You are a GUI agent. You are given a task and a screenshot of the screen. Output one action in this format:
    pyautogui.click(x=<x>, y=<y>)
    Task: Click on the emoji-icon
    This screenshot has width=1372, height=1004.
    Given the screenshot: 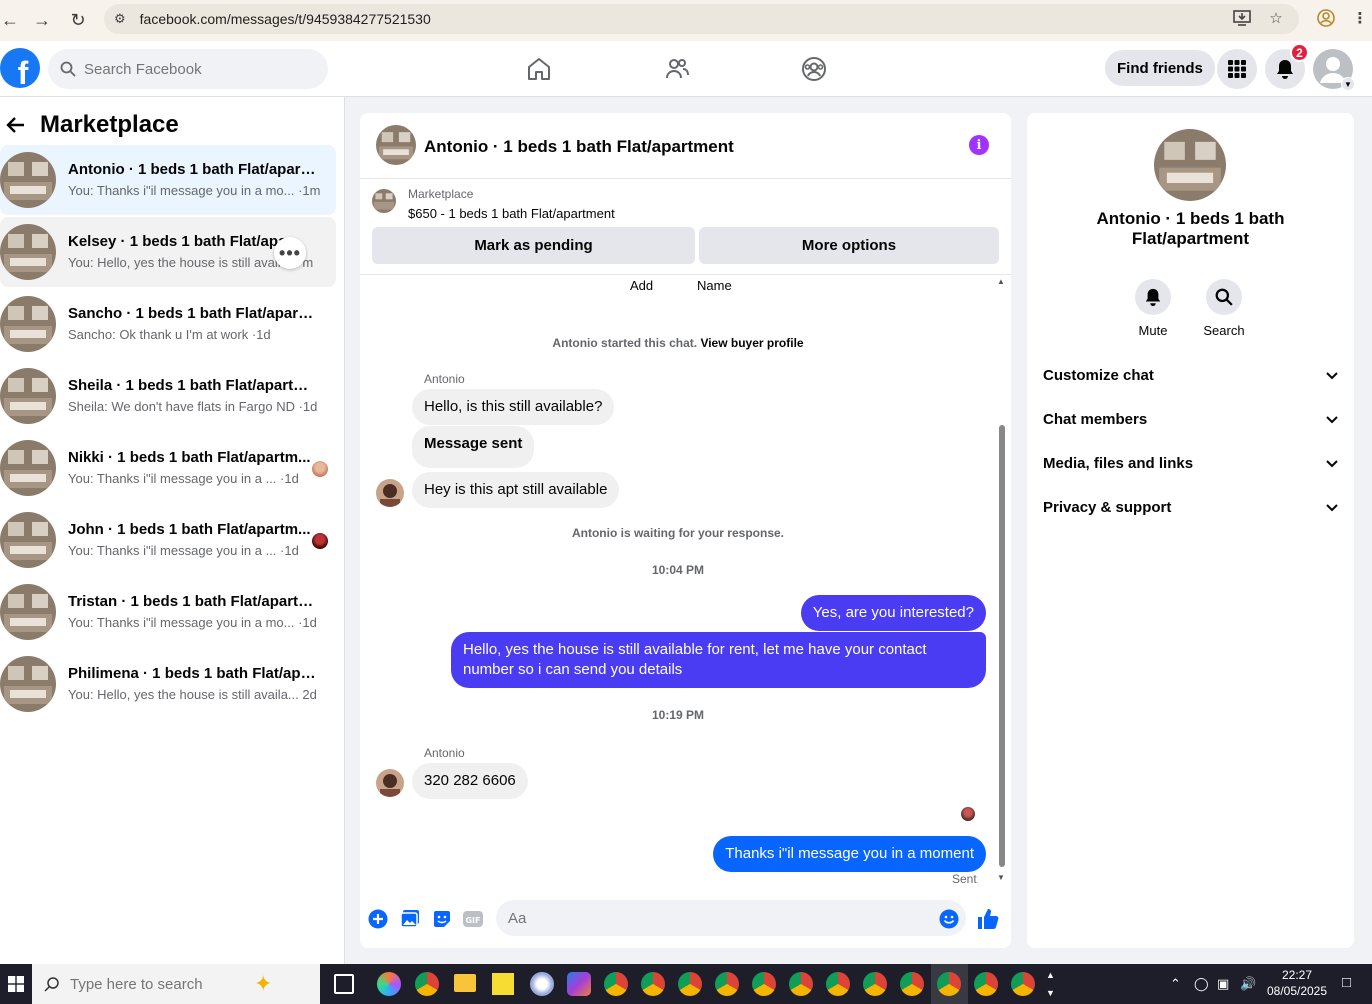 What is the action you would take?
    pyautogui.click(x=949, y=919)
    